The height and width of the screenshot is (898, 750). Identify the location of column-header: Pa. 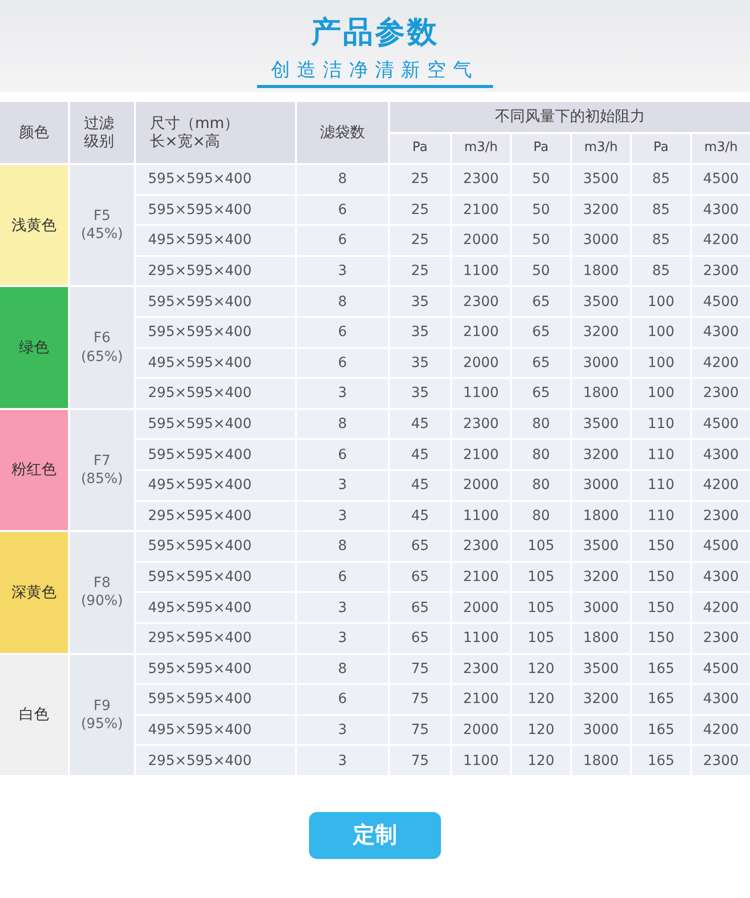
(541, 148).